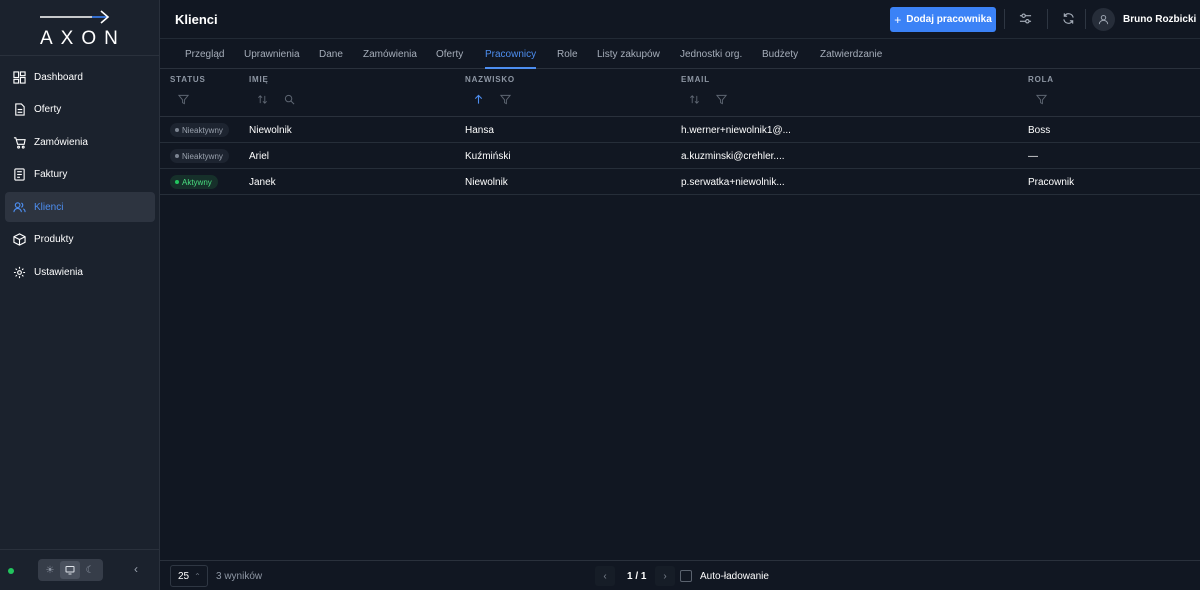 The height and width of the screenshot is (590, 1200). What do you see at coordinates (58, 77) in the screenshot?
I see `sidebar-item-label: Dashboard` at bounding box center [58, 77].